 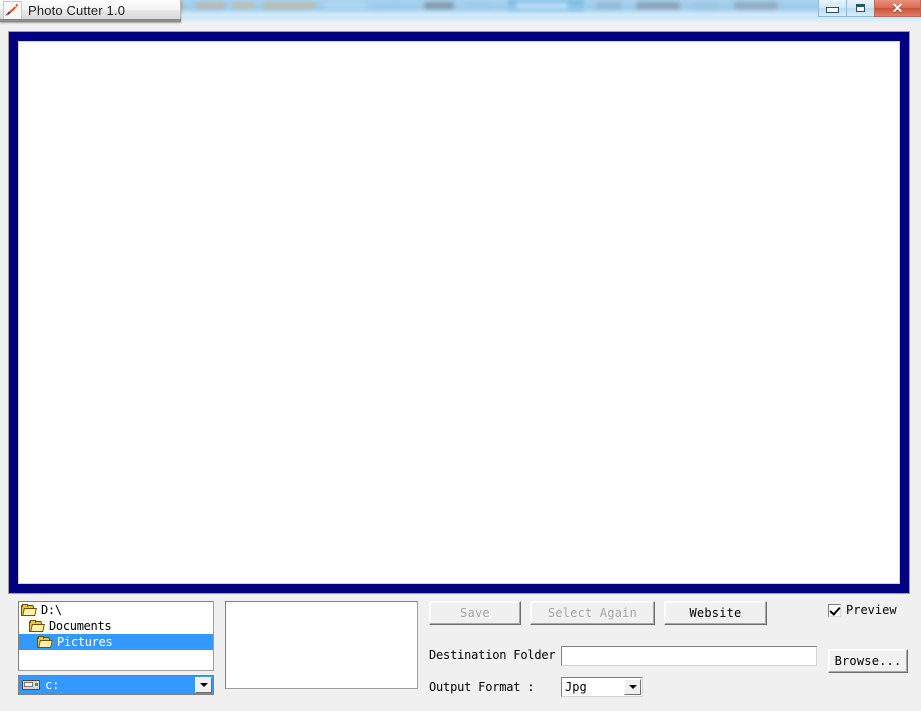 I want to click on preview-checkbox-label: Preview, so click(x=871, y=610).